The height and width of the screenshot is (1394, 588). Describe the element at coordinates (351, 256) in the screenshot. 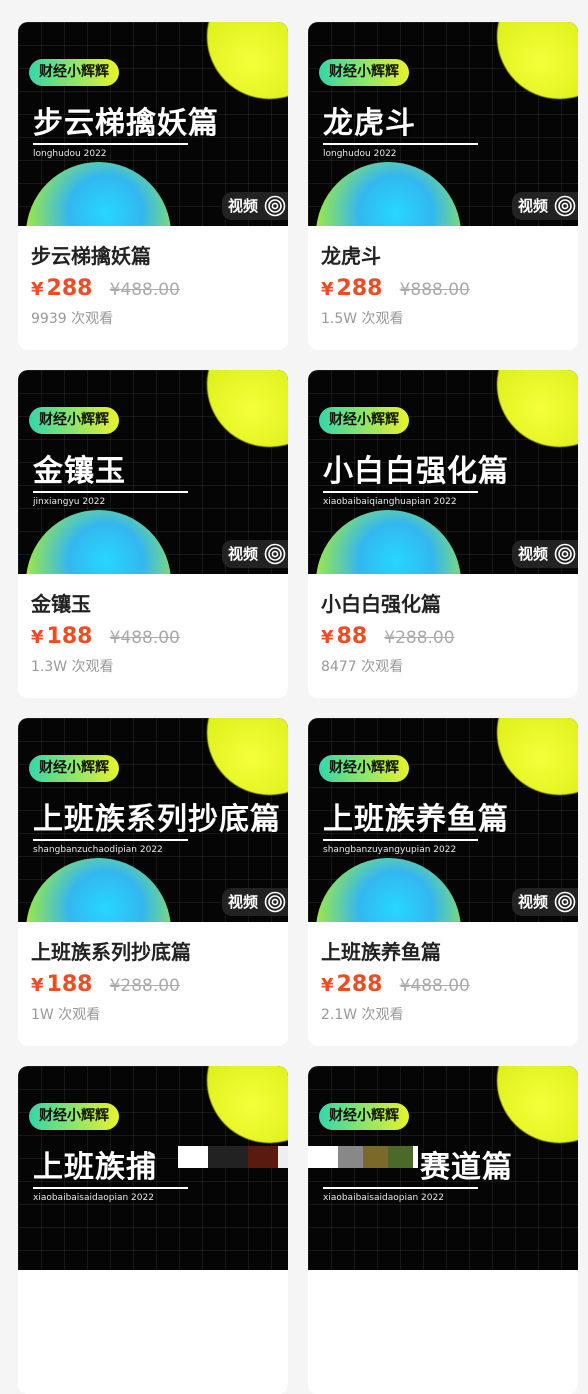

I see `course-name: 龙虎斗` at that location.